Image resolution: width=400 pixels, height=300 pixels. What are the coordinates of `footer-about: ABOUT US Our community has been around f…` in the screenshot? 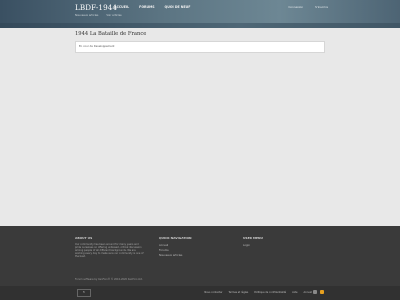 It's located at (110, 247).